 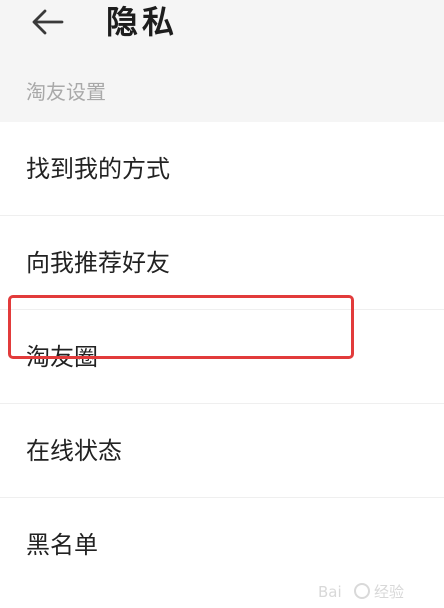 I want to click on back-button, so click(x=48, y=22).